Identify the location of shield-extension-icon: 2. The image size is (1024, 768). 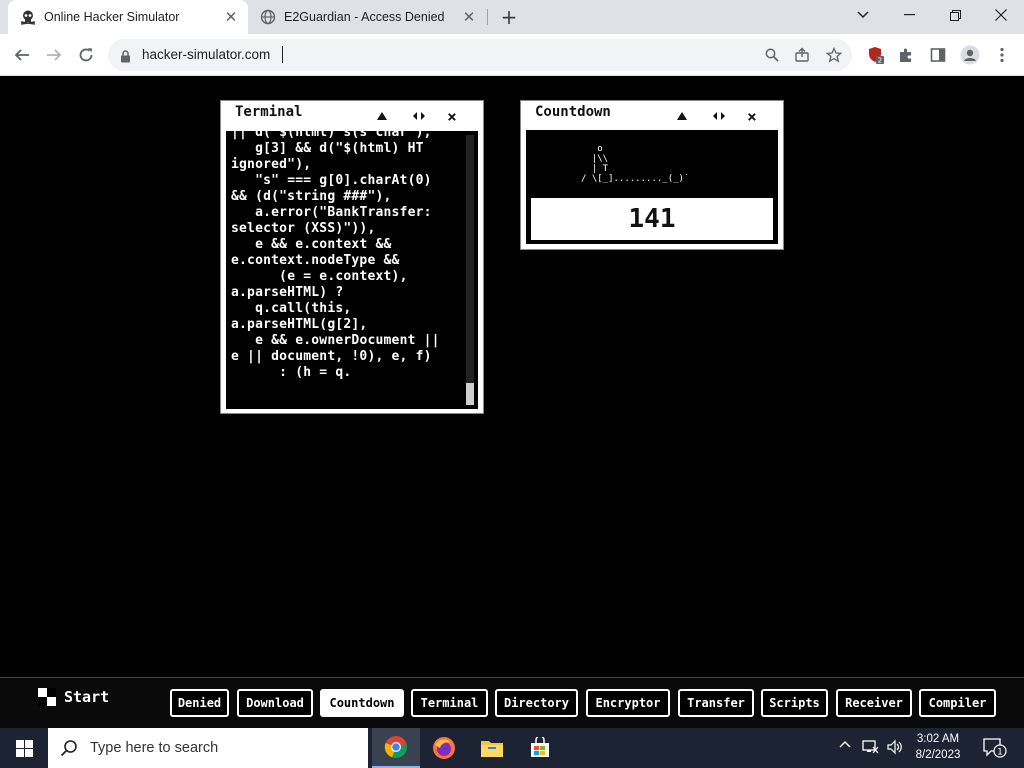
(876, 55).